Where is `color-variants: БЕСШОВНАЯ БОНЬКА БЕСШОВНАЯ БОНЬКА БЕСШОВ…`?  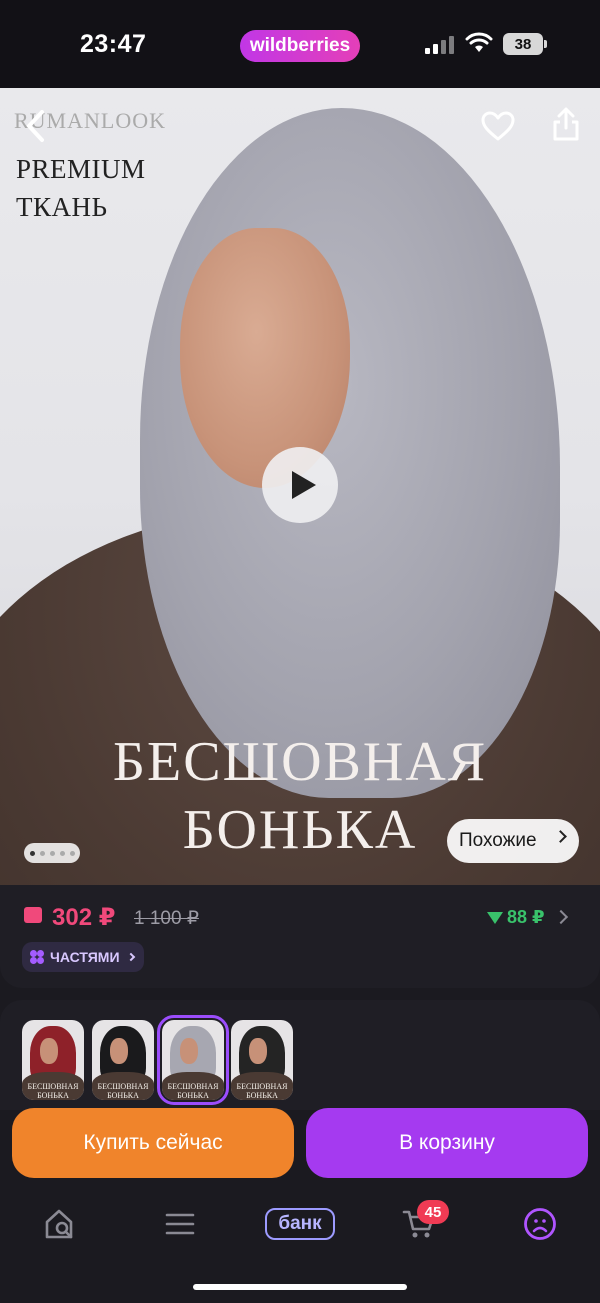
color-variants: БЕСШОВНАЯ БОНЬКА БЕСШОВНАЯ БОНЬКА БЕСШОВ… is located at coordinates (300, 1055).